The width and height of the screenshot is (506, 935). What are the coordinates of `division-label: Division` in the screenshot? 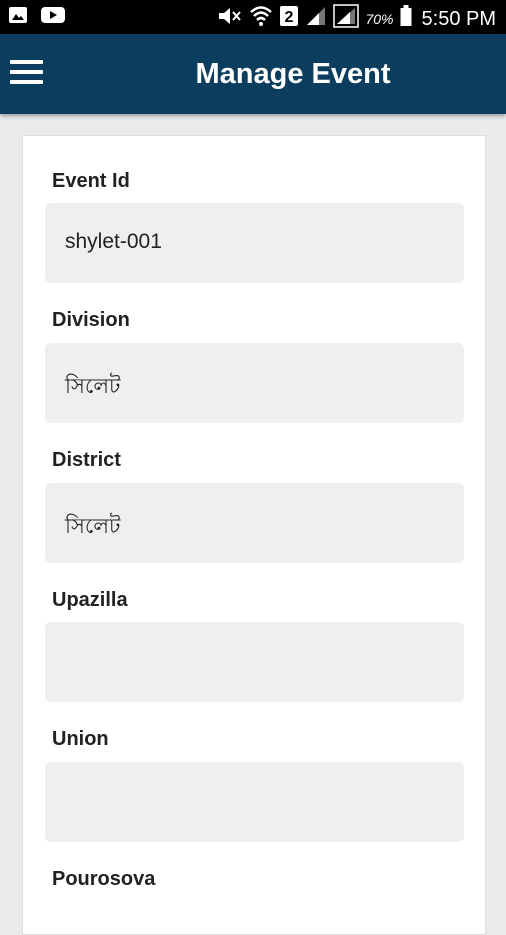 It's located at (91, 320).